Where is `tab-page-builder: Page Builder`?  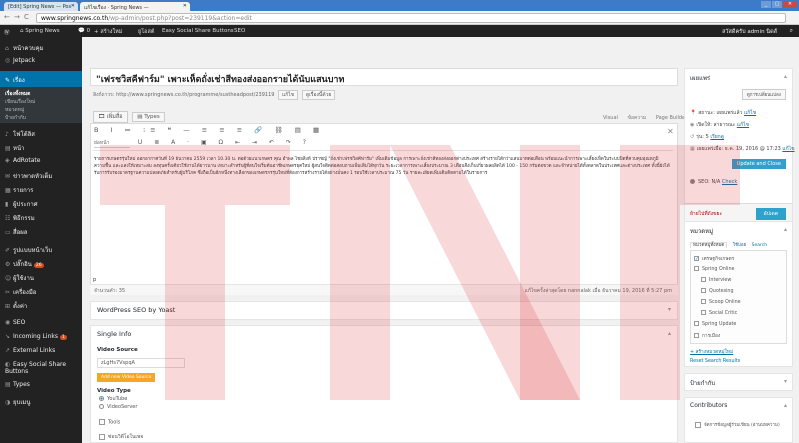
tab-page-builder: Page Builder is located at coordinates (671, 118).